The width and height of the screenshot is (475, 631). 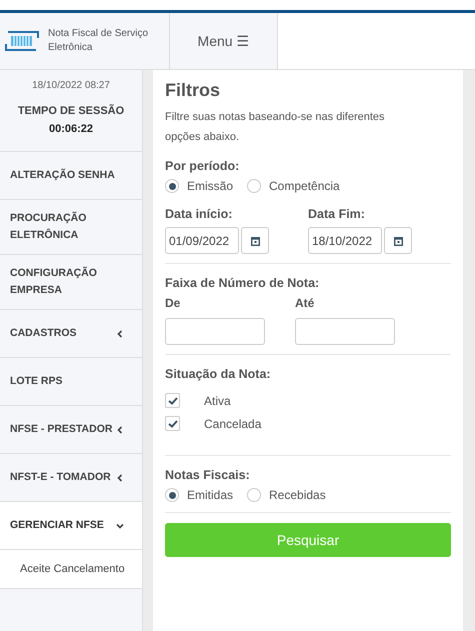 What do you see at coordinates (71, 526) in the screenshot?
I see `sidebar-item: GERENCIAR NFSE` at bounding box center [71, 526].